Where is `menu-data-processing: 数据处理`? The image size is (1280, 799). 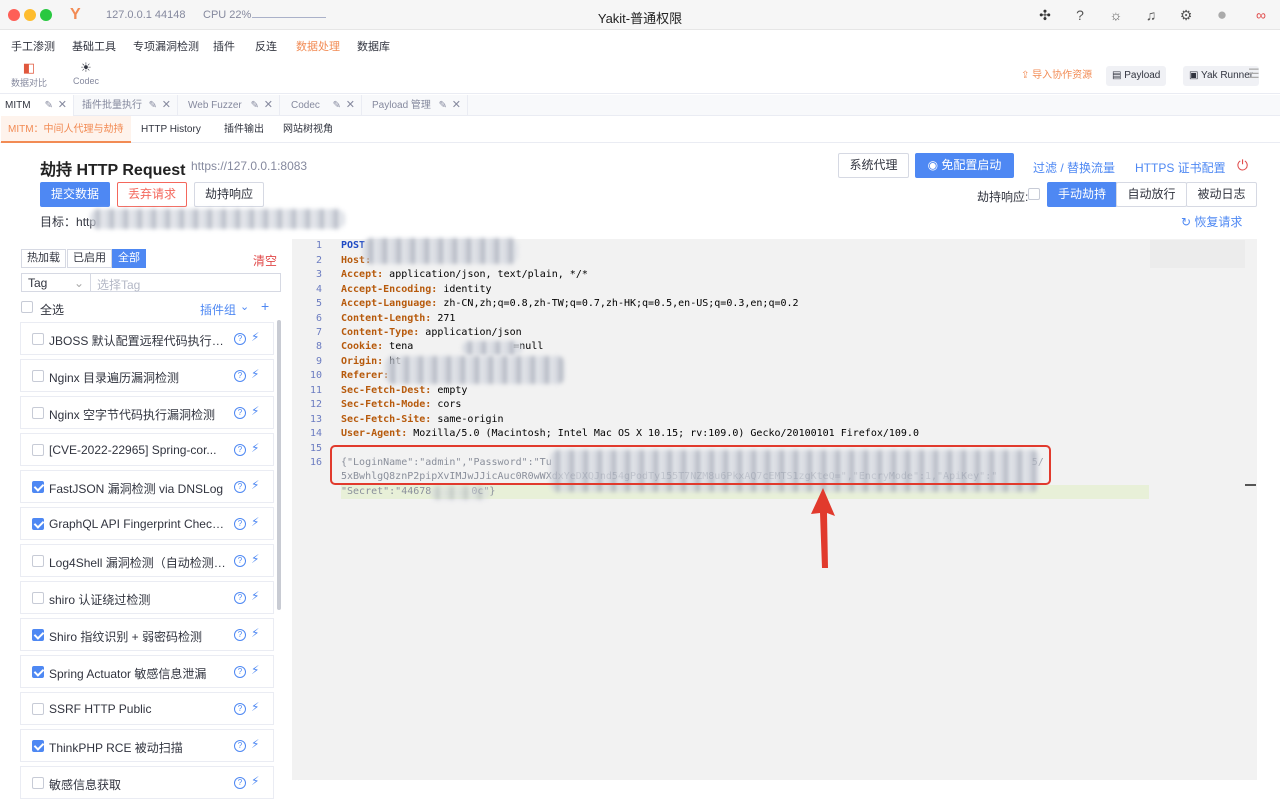
menu-data-processing: 数据处理 is located at coordinates (318, 46).